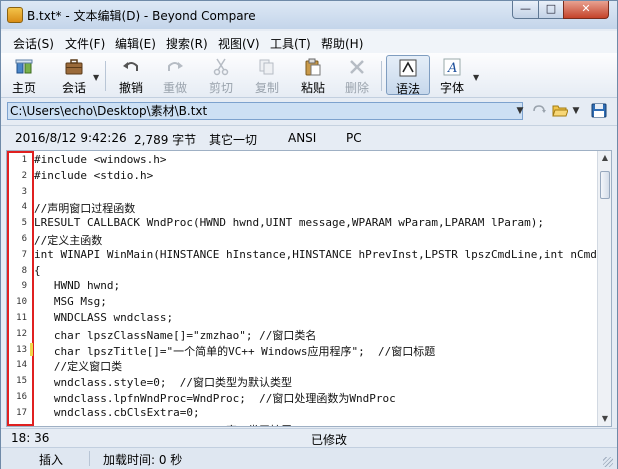 This screenshot has height=469, width=618. What do you see at coordinates (15, 15) in the screenshot?
I see `app-icon` at bounding box center [15, 15].